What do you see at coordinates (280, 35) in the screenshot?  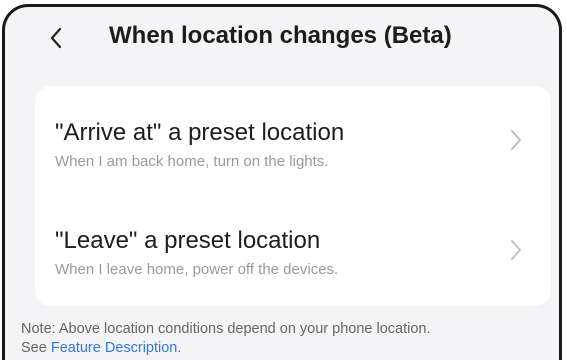 I see `page-title: When location changes (Beta)` at bounding box center [280, 35].